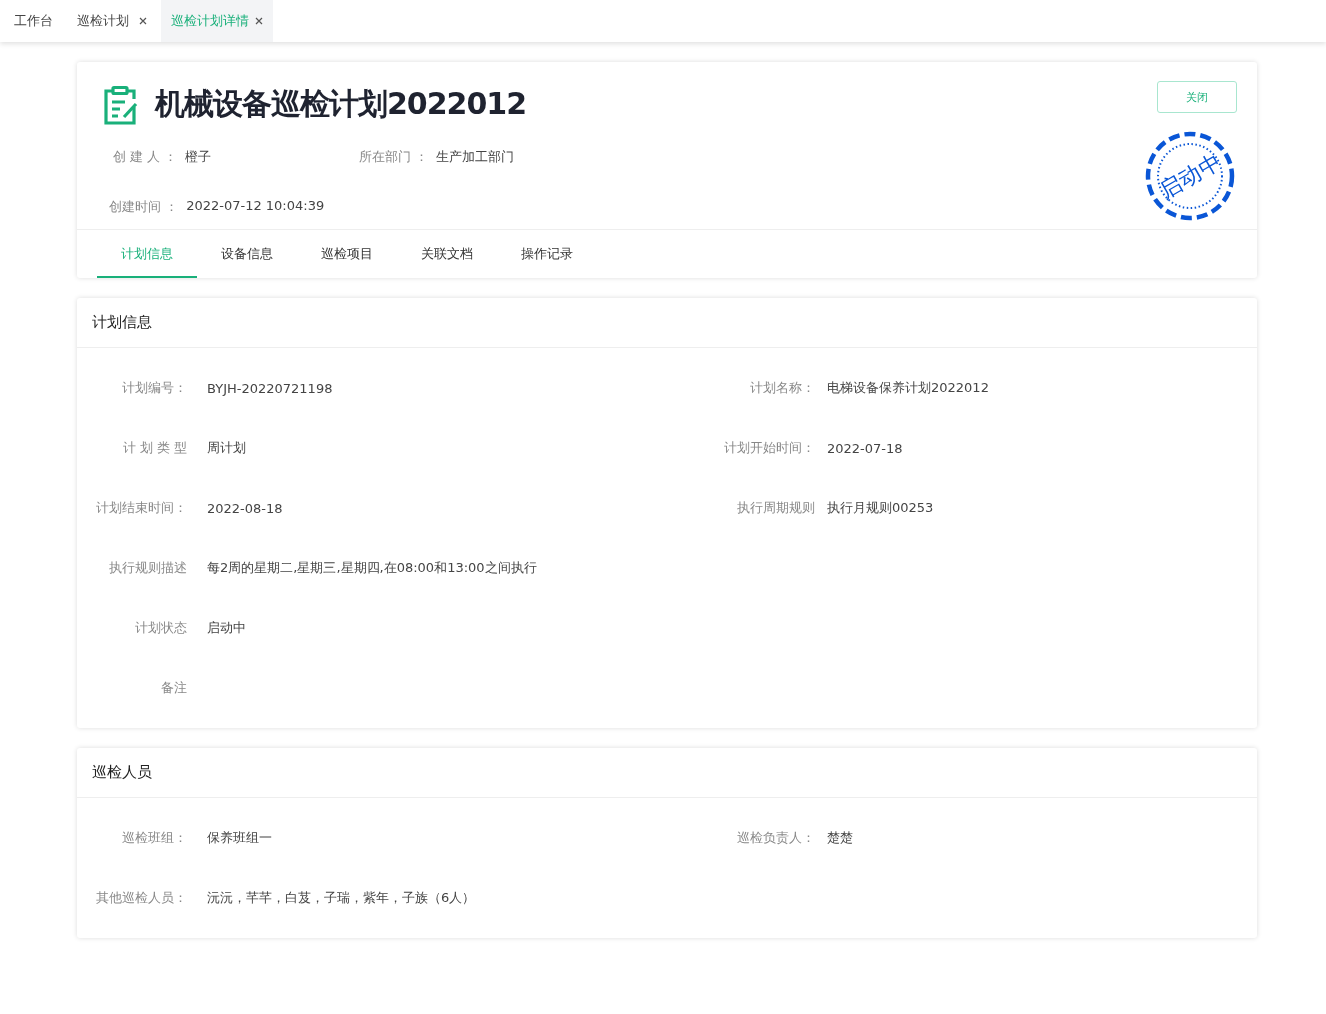 The height and width of the screenshot is (1014, 1326). Describe the element at coordinates (341, 104) in the screenshot. I see `plan-title: 机械设备巡检计划2022012` at that location.